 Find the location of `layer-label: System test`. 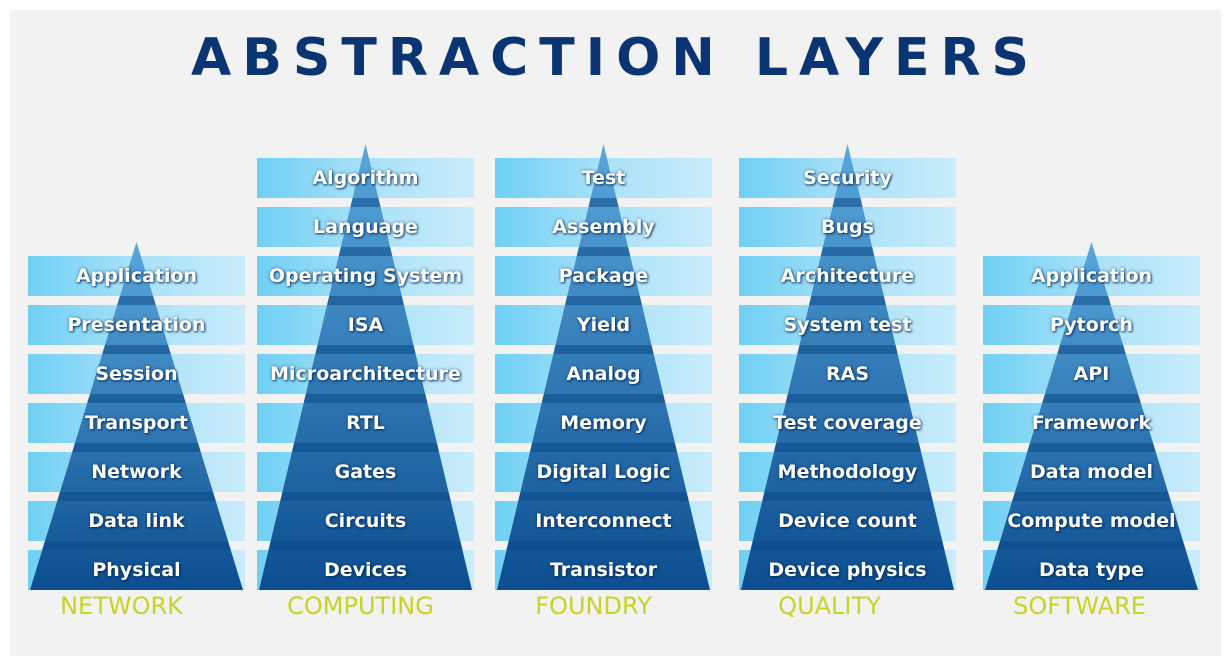

layer-label: System test is located at coordinates (847, 325).